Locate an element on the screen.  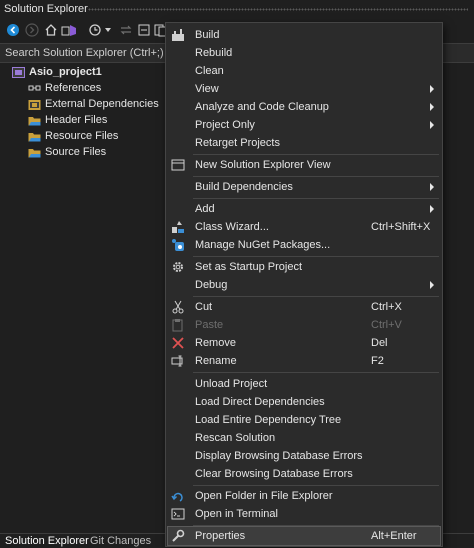
menu-item-load-direct-dependencies: Load Direct Dependencies is located at coordinates (304, 402).